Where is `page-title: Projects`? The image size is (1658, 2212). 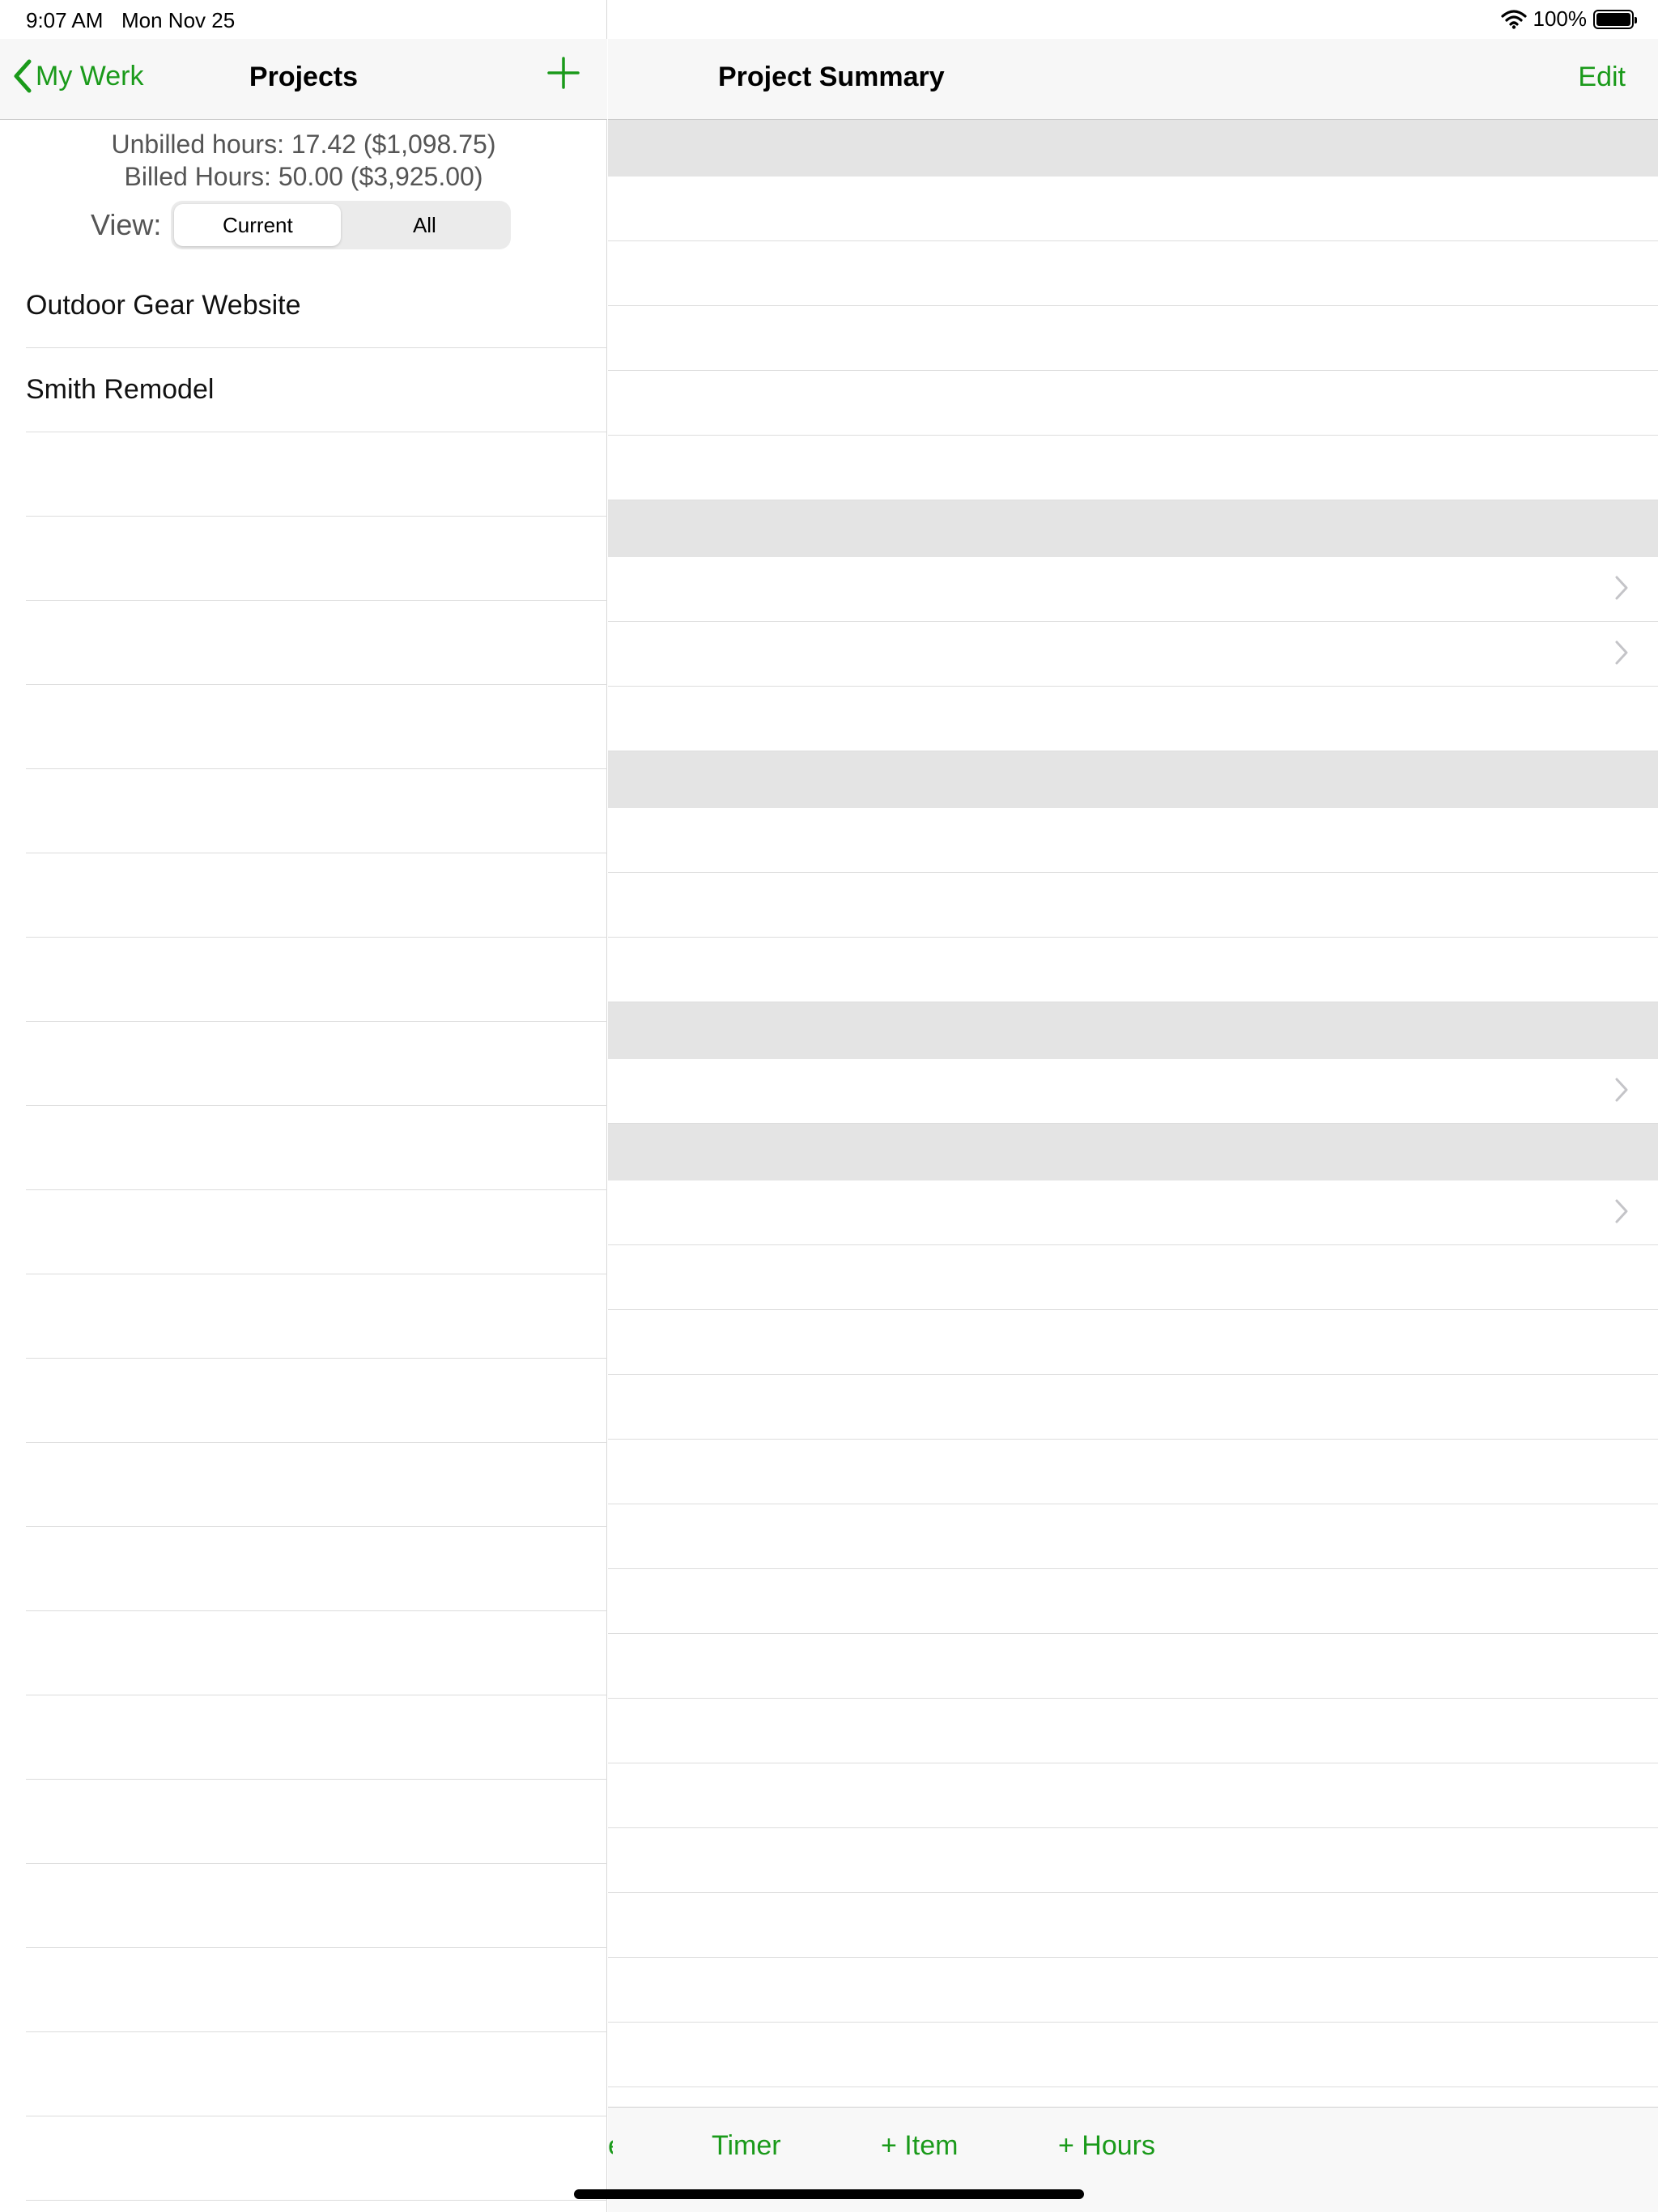
page-title: Projects is located at coordinates (304, 77).